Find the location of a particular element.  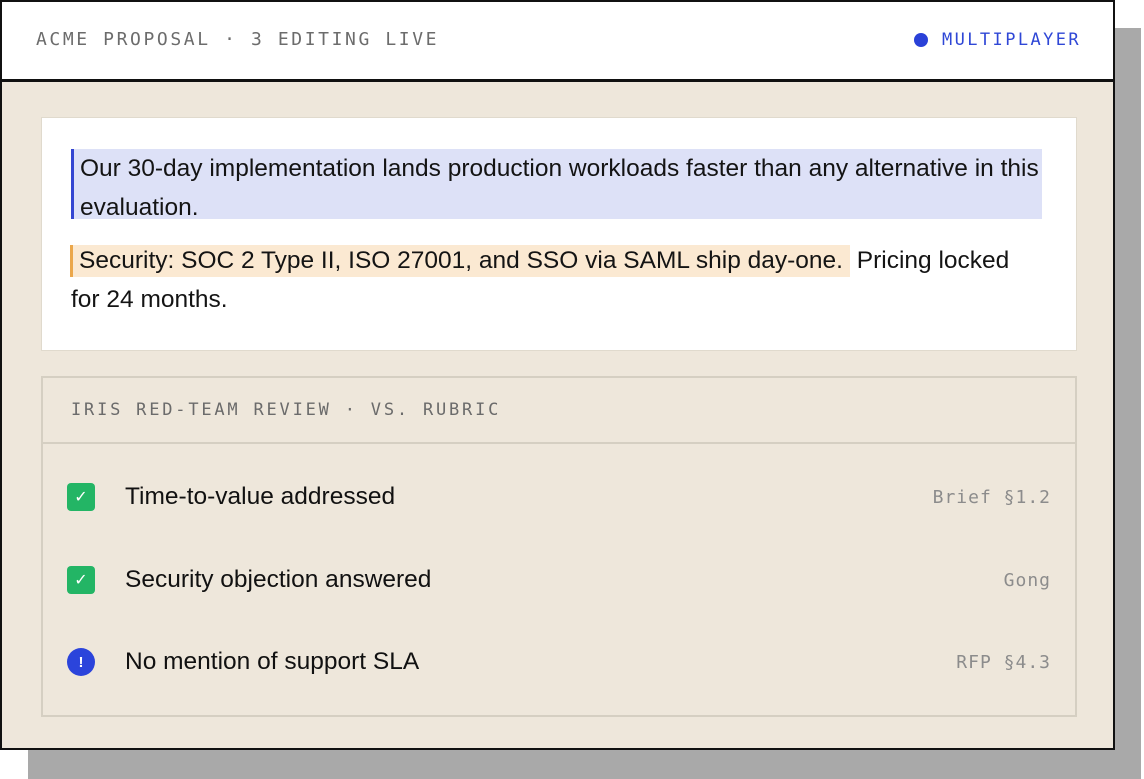

review-item: ✓ Time-to-value addressed Brief §1.2 is located at coordinates (559, 497).